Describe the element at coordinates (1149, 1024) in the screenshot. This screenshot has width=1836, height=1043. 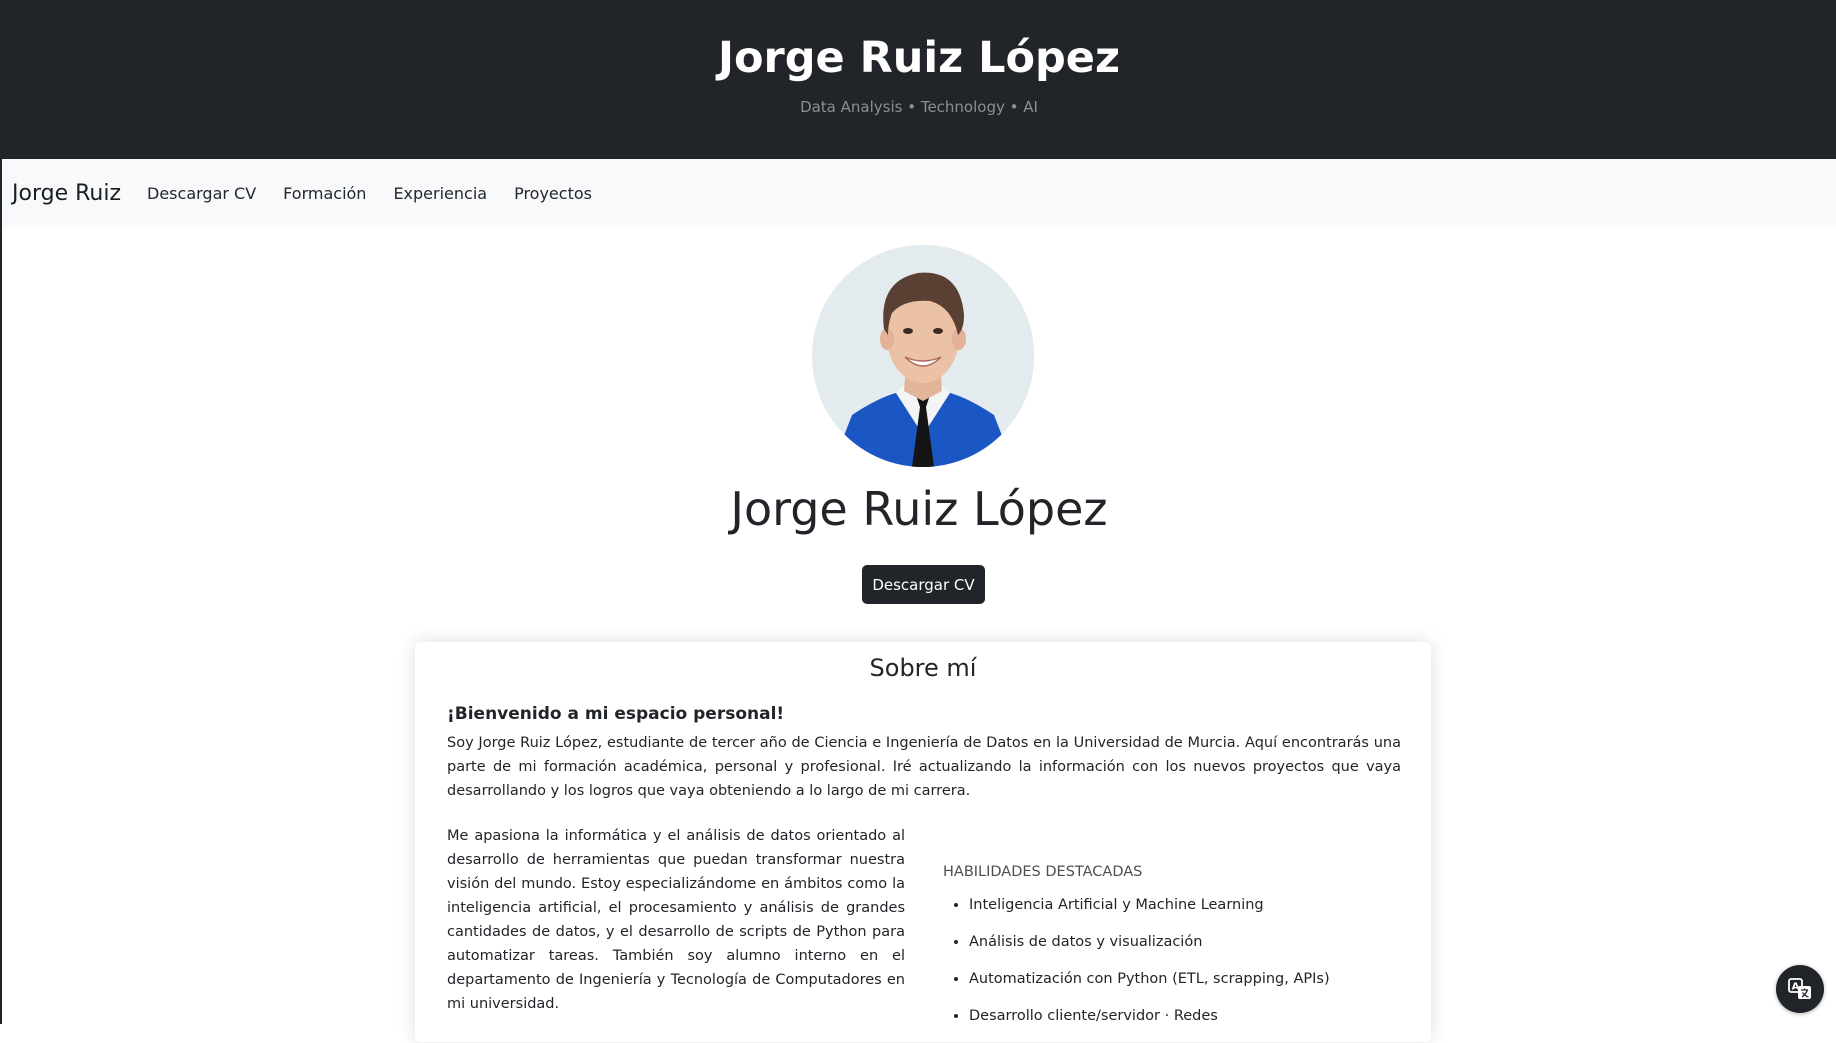
I see `skill-item: Desarrollo cliente/servidor · Redes` at that location.